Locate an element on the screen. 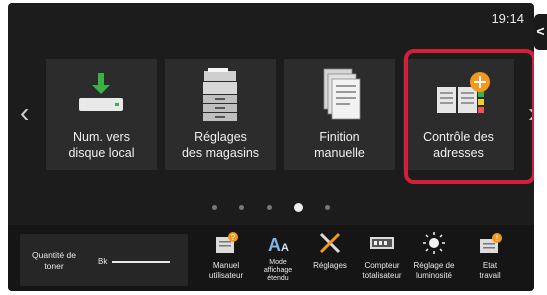  total-counter-button: Compteur totalisateur is located at coordinates (382, 258).